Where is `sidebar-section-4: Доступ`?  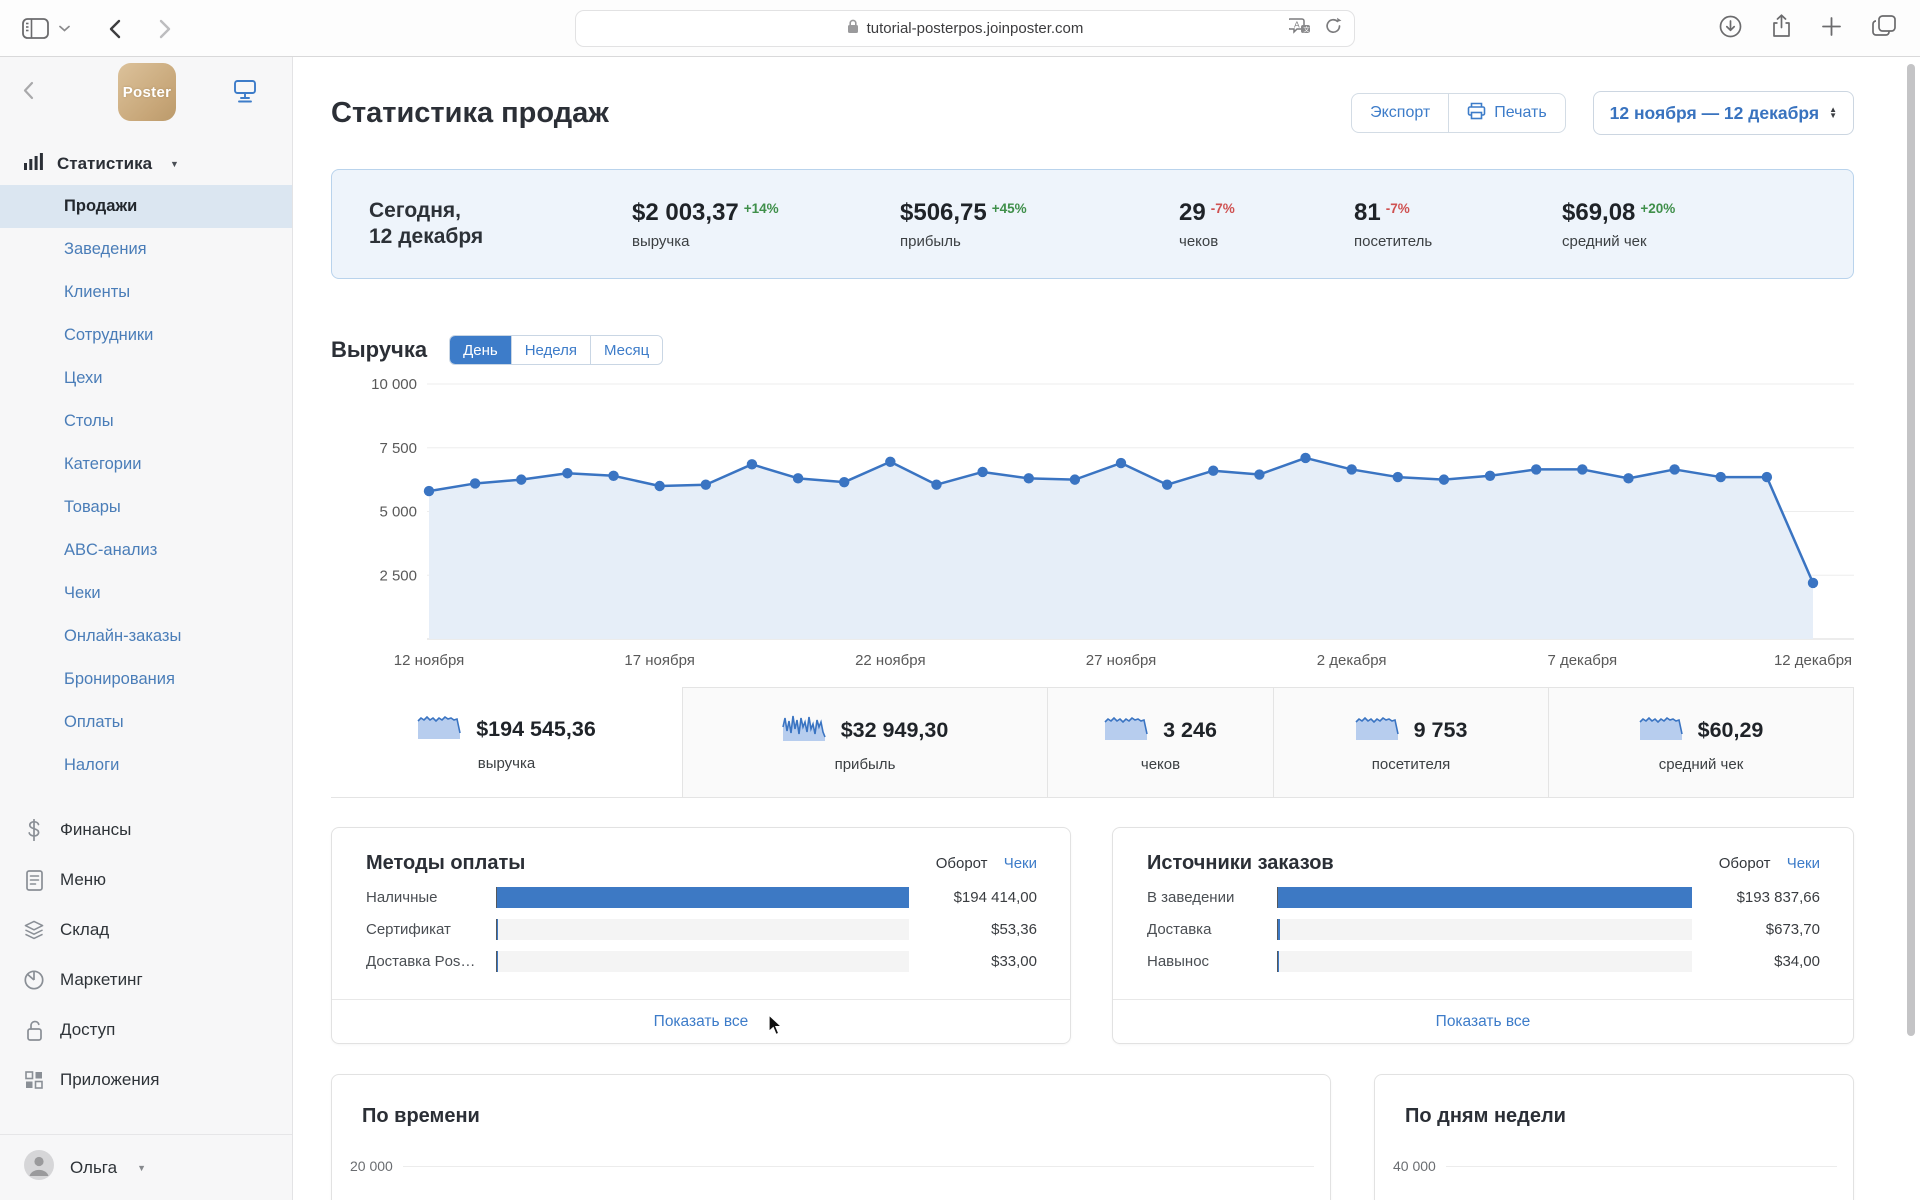 sidebar-section-4: Доступ is located at coordinates (146, 1030).